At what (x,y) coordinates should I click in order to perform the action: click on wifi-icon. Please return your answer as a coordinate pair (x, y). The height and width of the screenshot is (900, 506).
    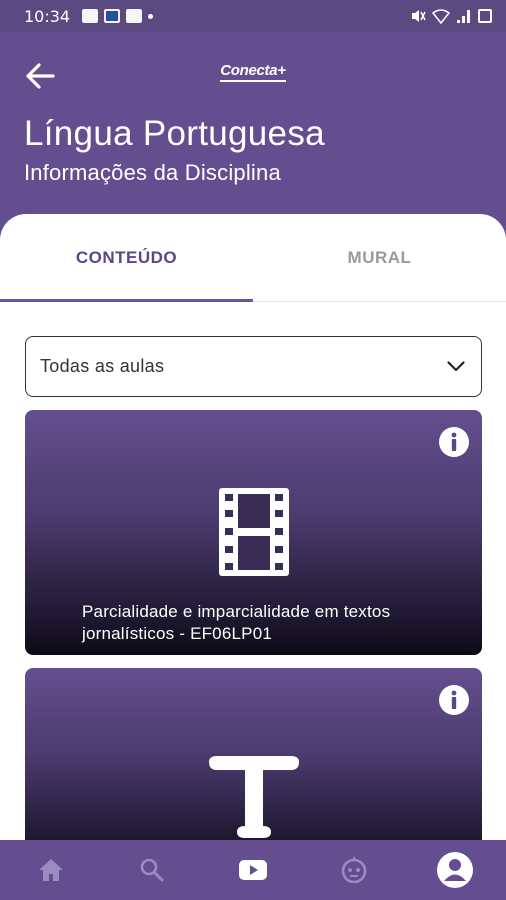
    Looking at the image, I should click on (441, 16).